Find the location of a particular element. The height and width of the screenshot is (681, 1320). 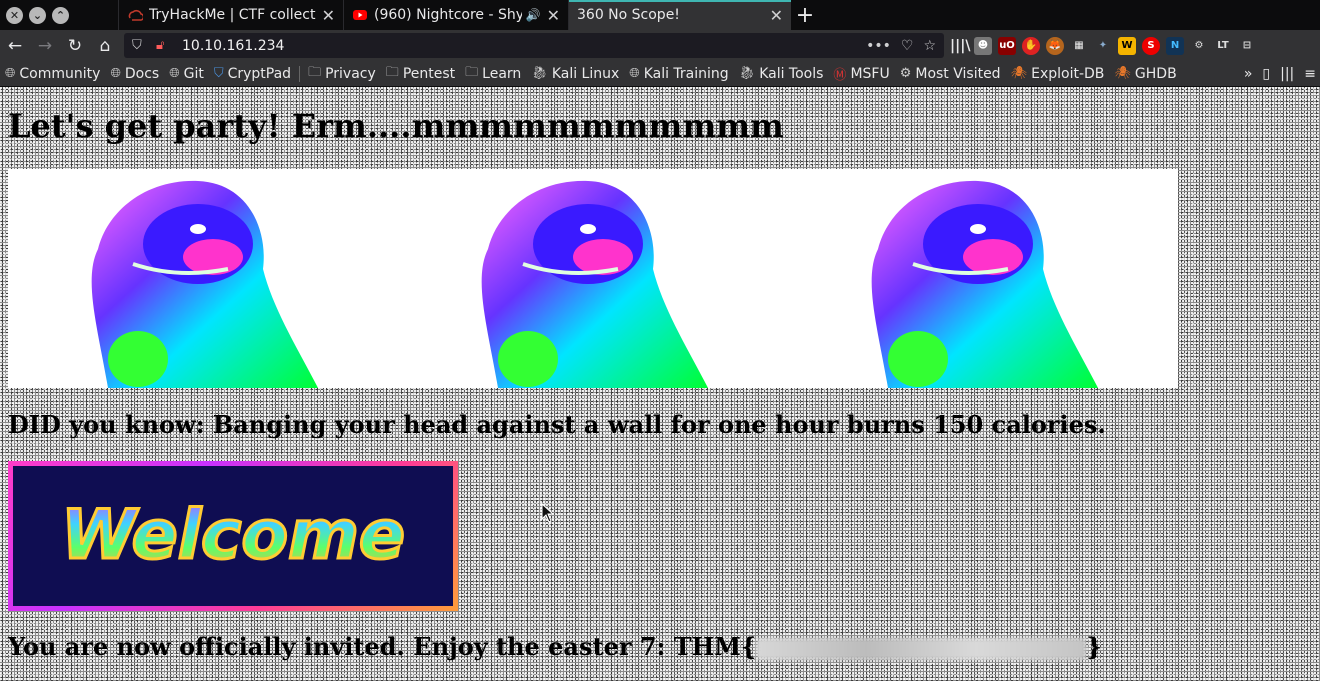

url-bar: ⛉ 🔓︎ 10.10.161.234 ••• ♡ ☆ is located at coordinates (534, 45).